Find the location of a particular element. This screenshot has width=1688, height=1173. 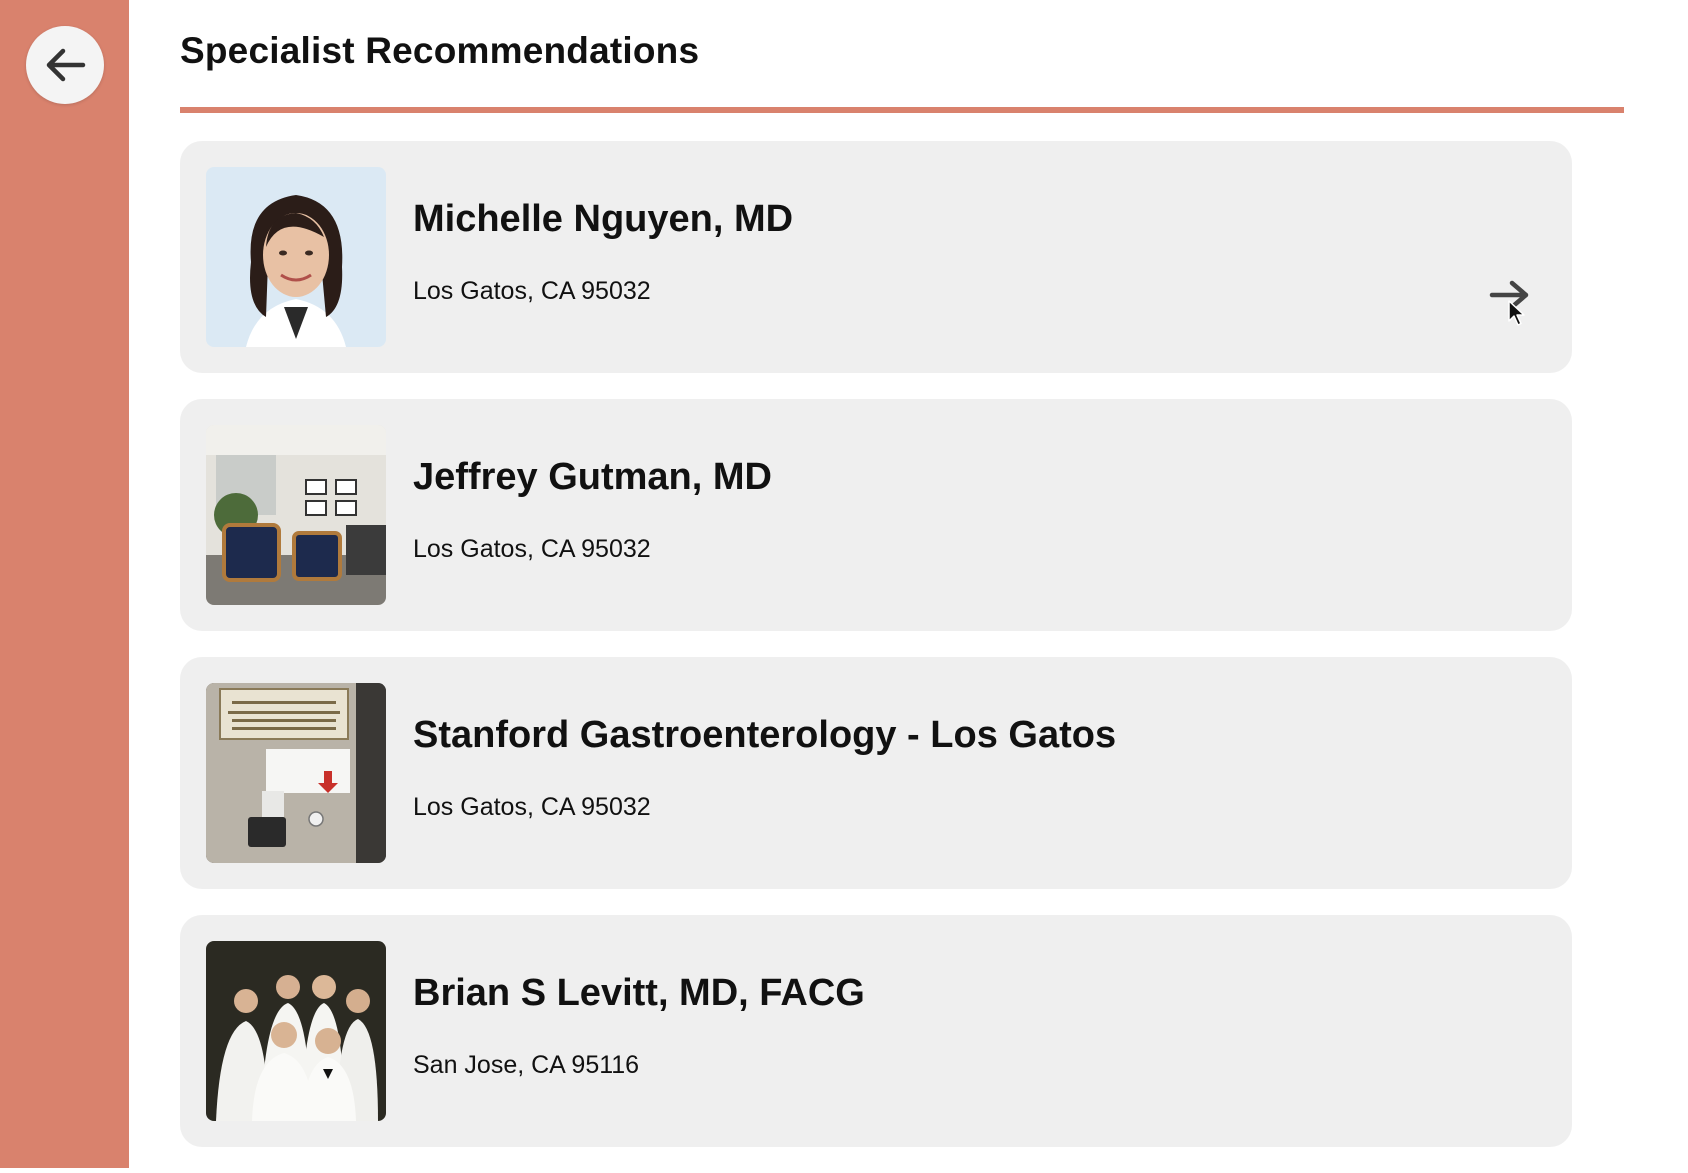

arrow-right-icon is located at coordinates (1510, 295).